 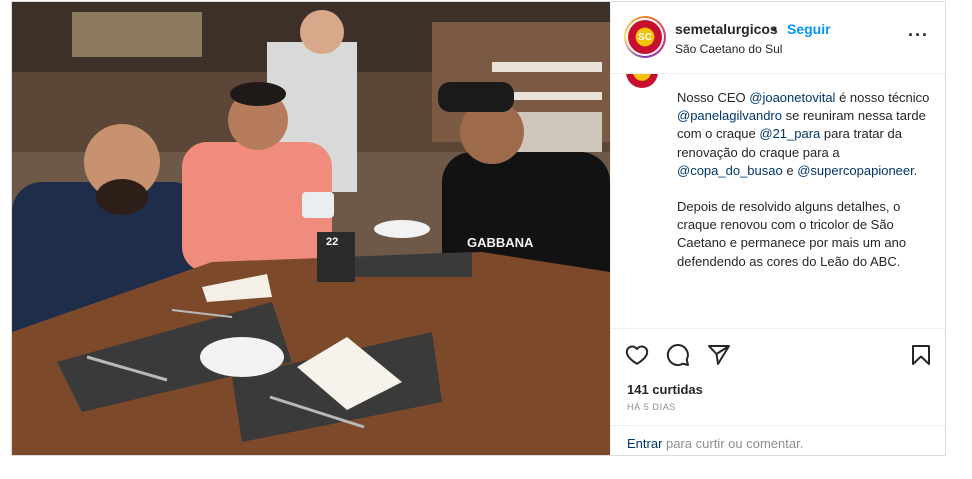 What do you see at coordinates (809, 29) in the screenshot?
I see `follow-button: Seguir` at bounding box center [809, 29].